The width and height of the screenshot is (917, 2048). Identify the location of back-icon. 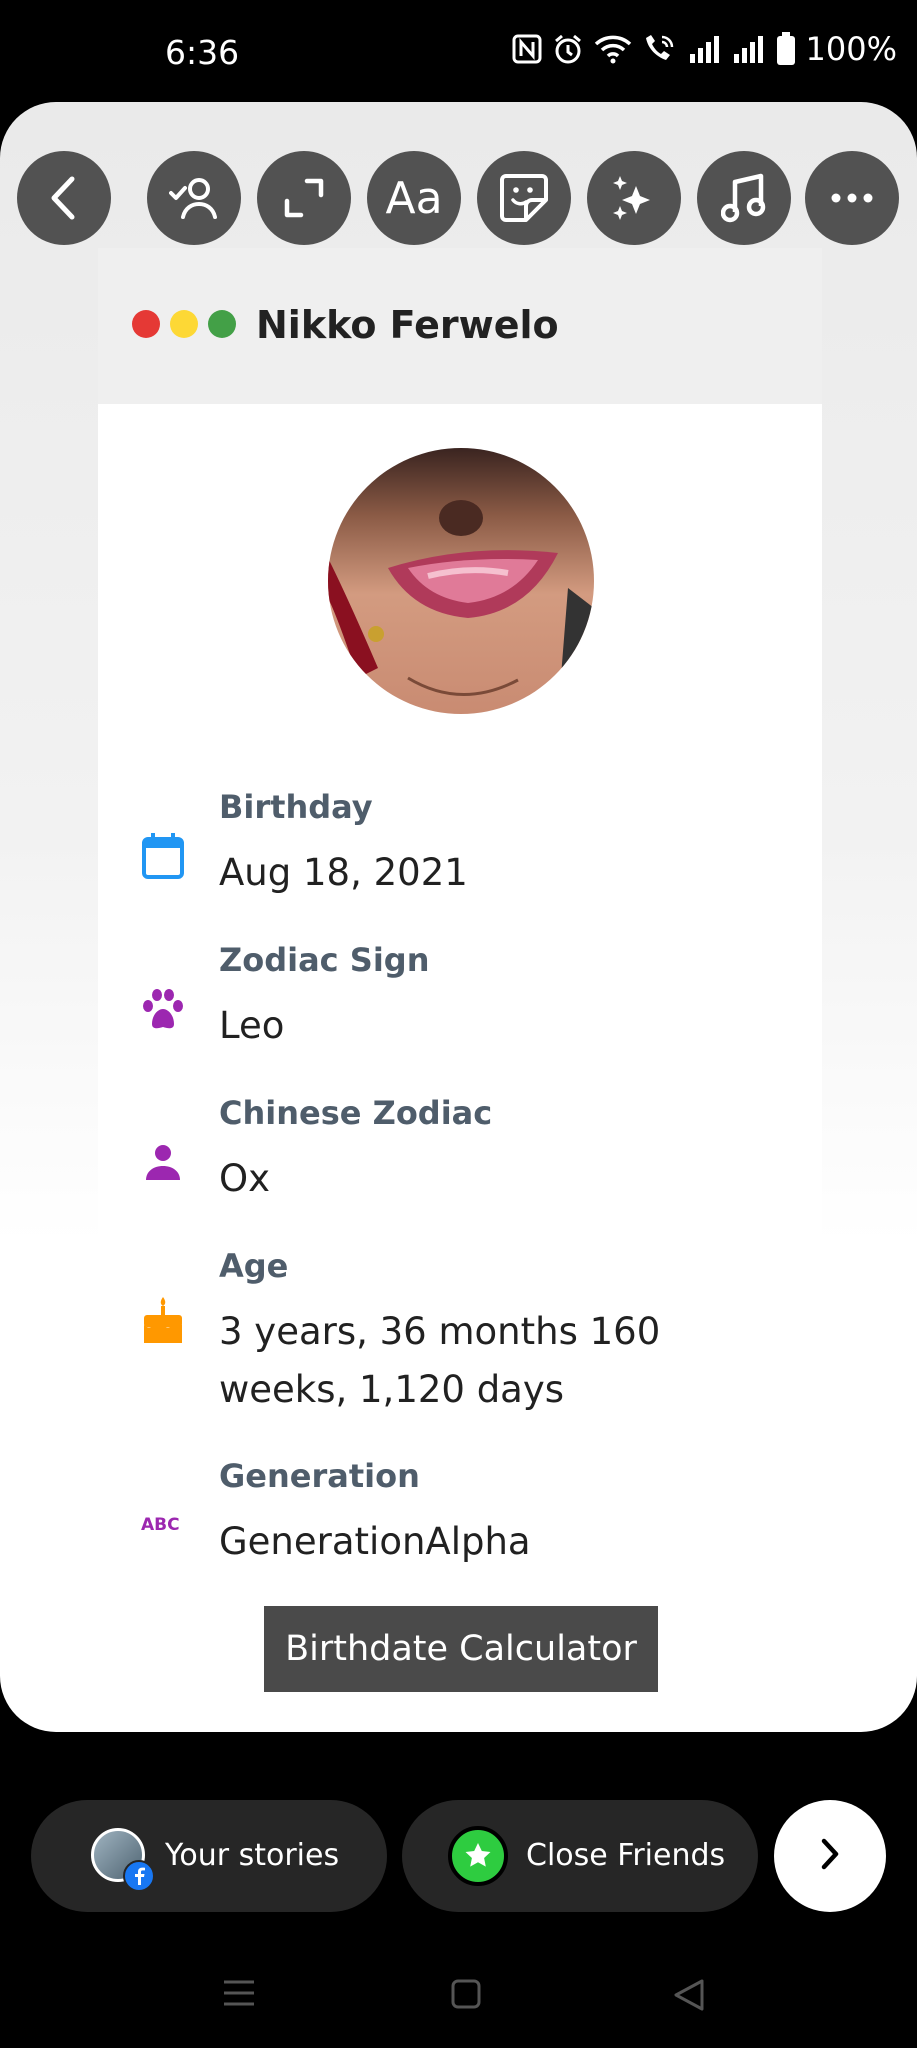
(64, 198).